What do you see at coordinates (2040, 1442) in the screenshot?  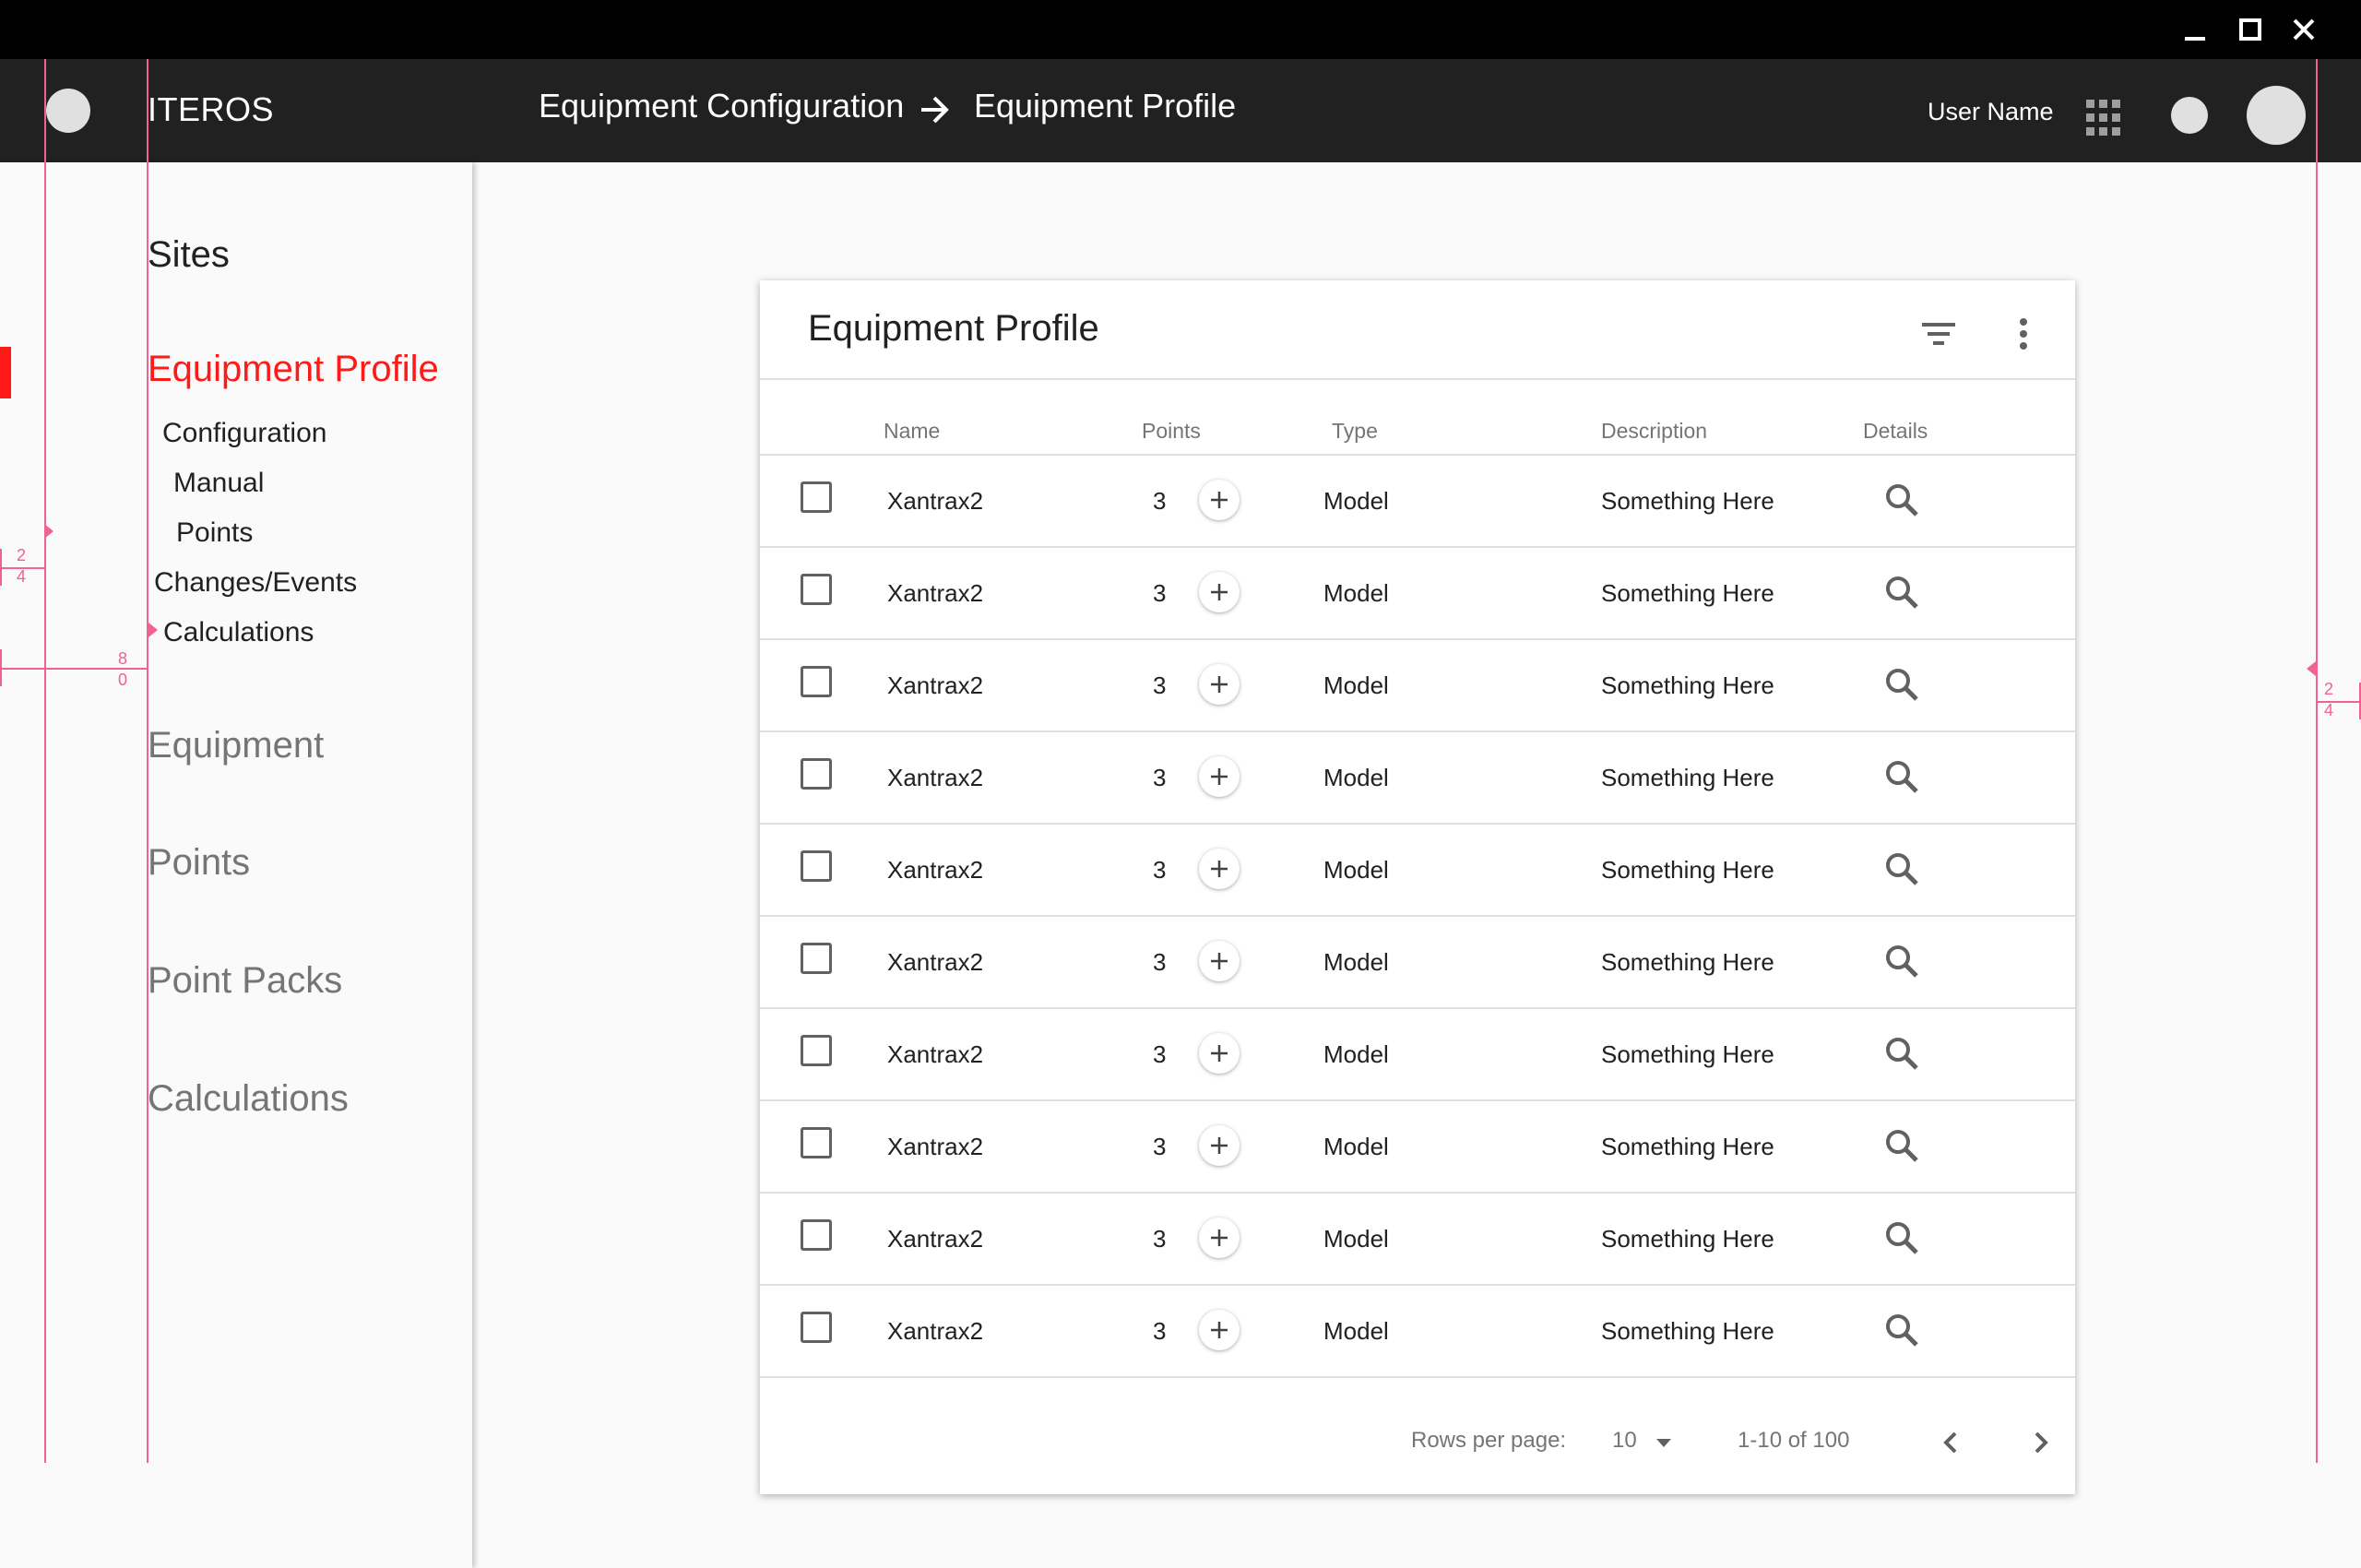 I see `chevron-right-icon` at bounding box center [2040, 1442].